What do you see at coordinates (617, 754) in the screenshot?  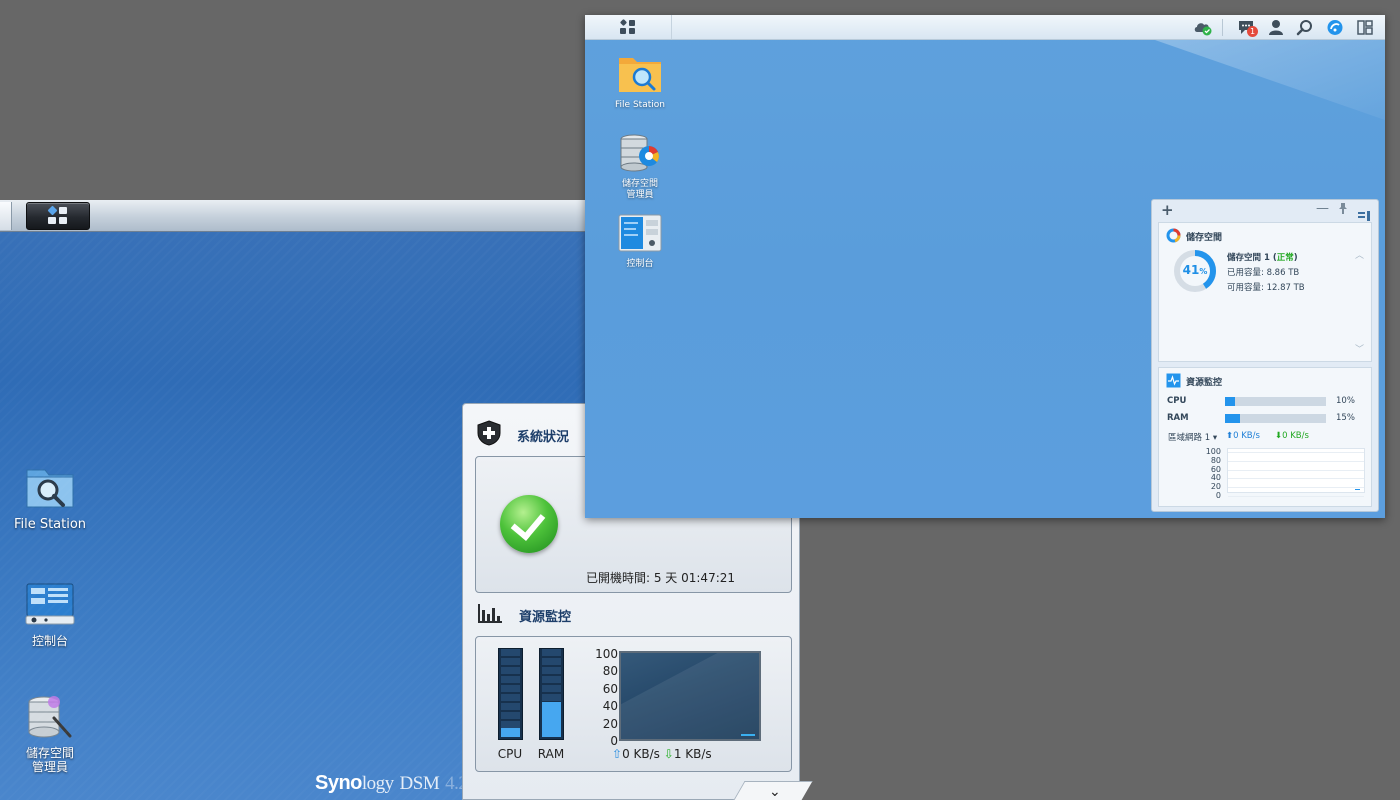 I see `upload-arrow-icon: ⇧` at bounding box center [617, 754].